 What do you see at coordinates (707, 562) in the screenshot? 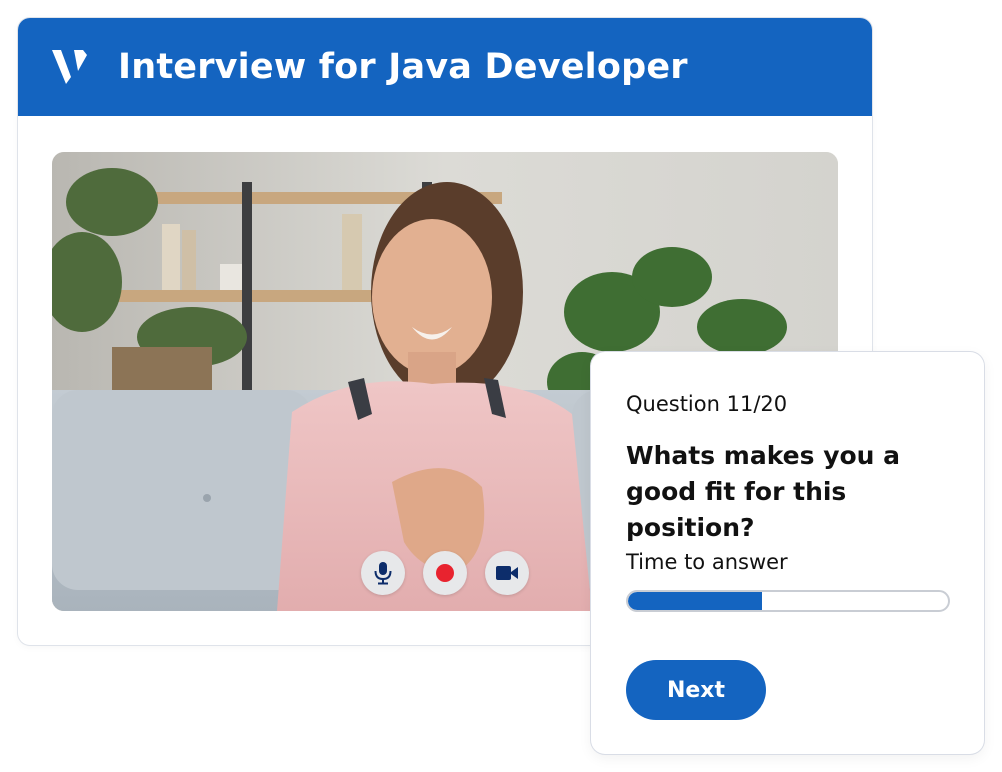
I see `timer-label: Time to answer` at bounding box center [707, 562].